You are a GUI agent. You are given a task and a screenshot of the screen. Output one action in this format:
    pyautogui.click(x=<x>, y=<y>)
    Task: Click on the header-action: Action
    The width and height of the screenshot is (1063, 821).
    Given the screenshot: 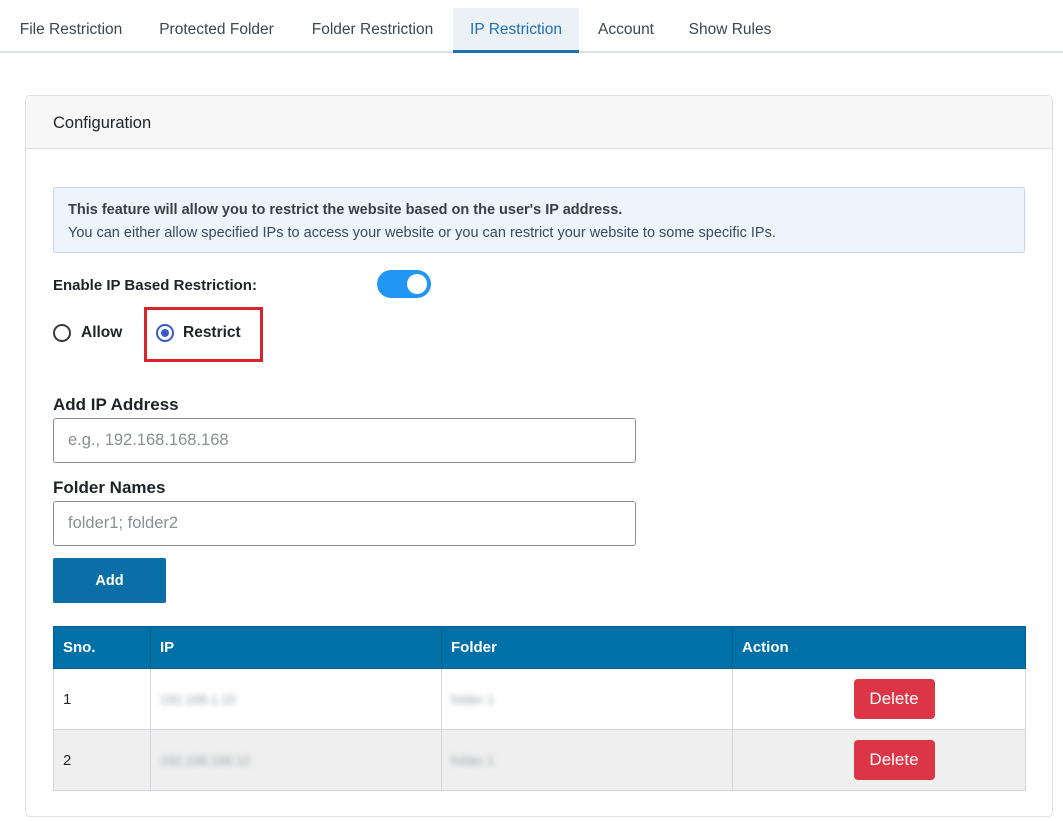 What is the action you would take?
    pyautogui.click(x=879, y=647)
    